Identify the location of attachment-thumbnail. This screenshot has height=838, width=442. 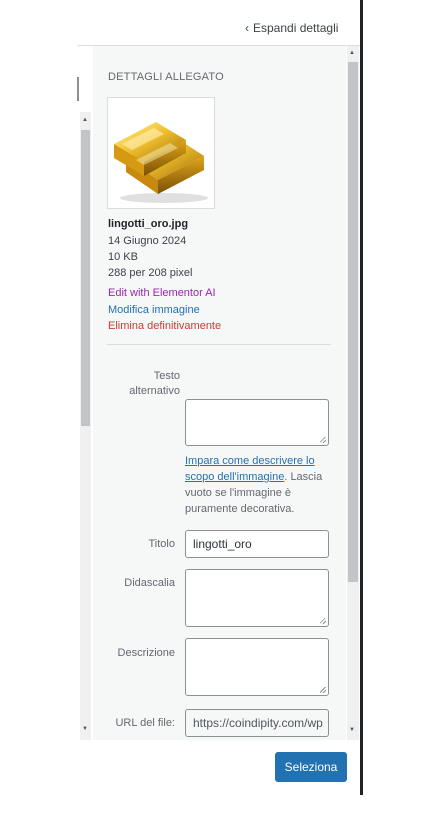
(161, 153).